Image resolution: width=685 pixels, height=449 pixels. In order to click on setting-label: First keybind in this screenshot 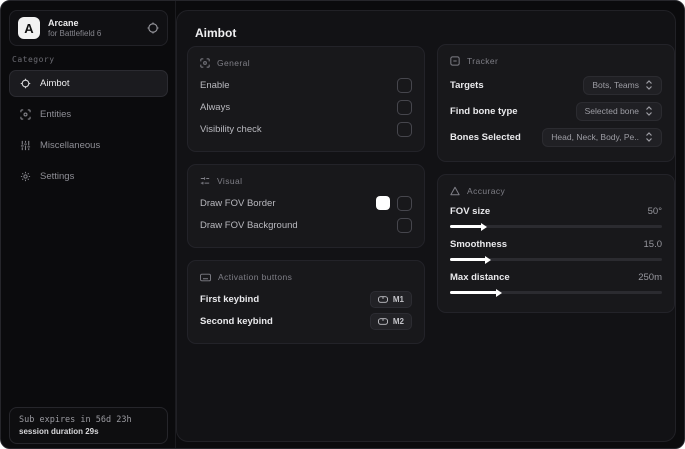, I will do `click(230, 299)`.